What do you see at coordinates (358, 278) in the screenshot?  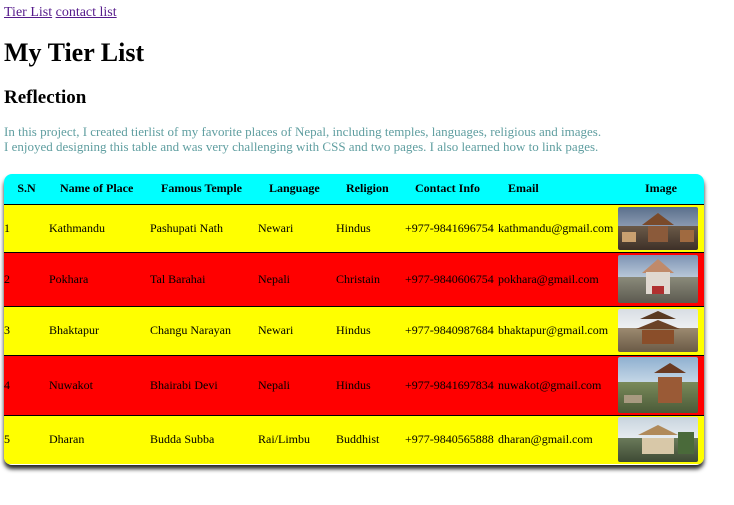 I see `cell-religion: Christain` at bounding box center [358, 278].